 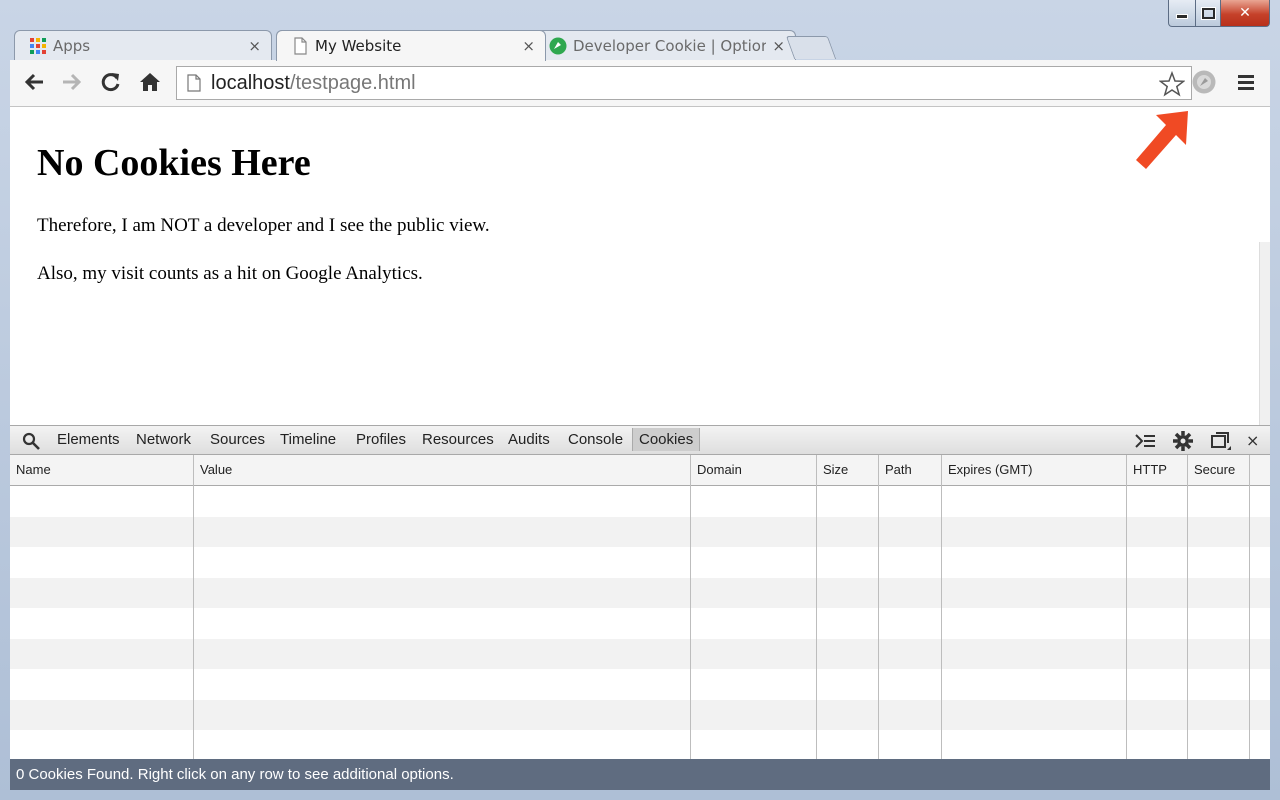 What do you see at coordinates (1221, 442) in the screenshot?
I see `dock-side-icon` at bounding box center [1221, 442].